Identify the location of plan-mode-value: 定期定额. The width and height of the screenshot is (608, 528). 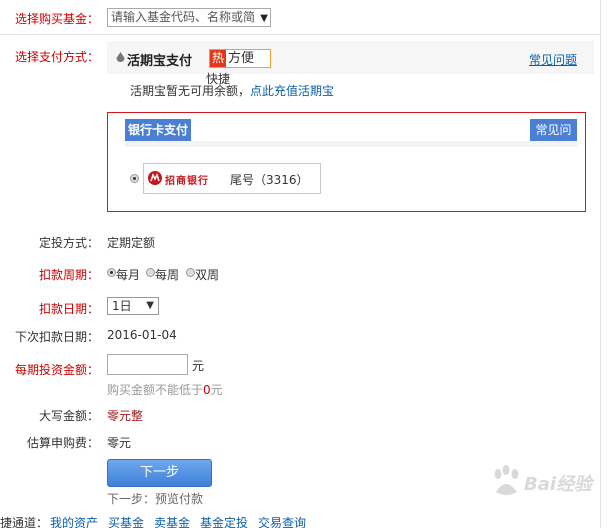
(131, 243).